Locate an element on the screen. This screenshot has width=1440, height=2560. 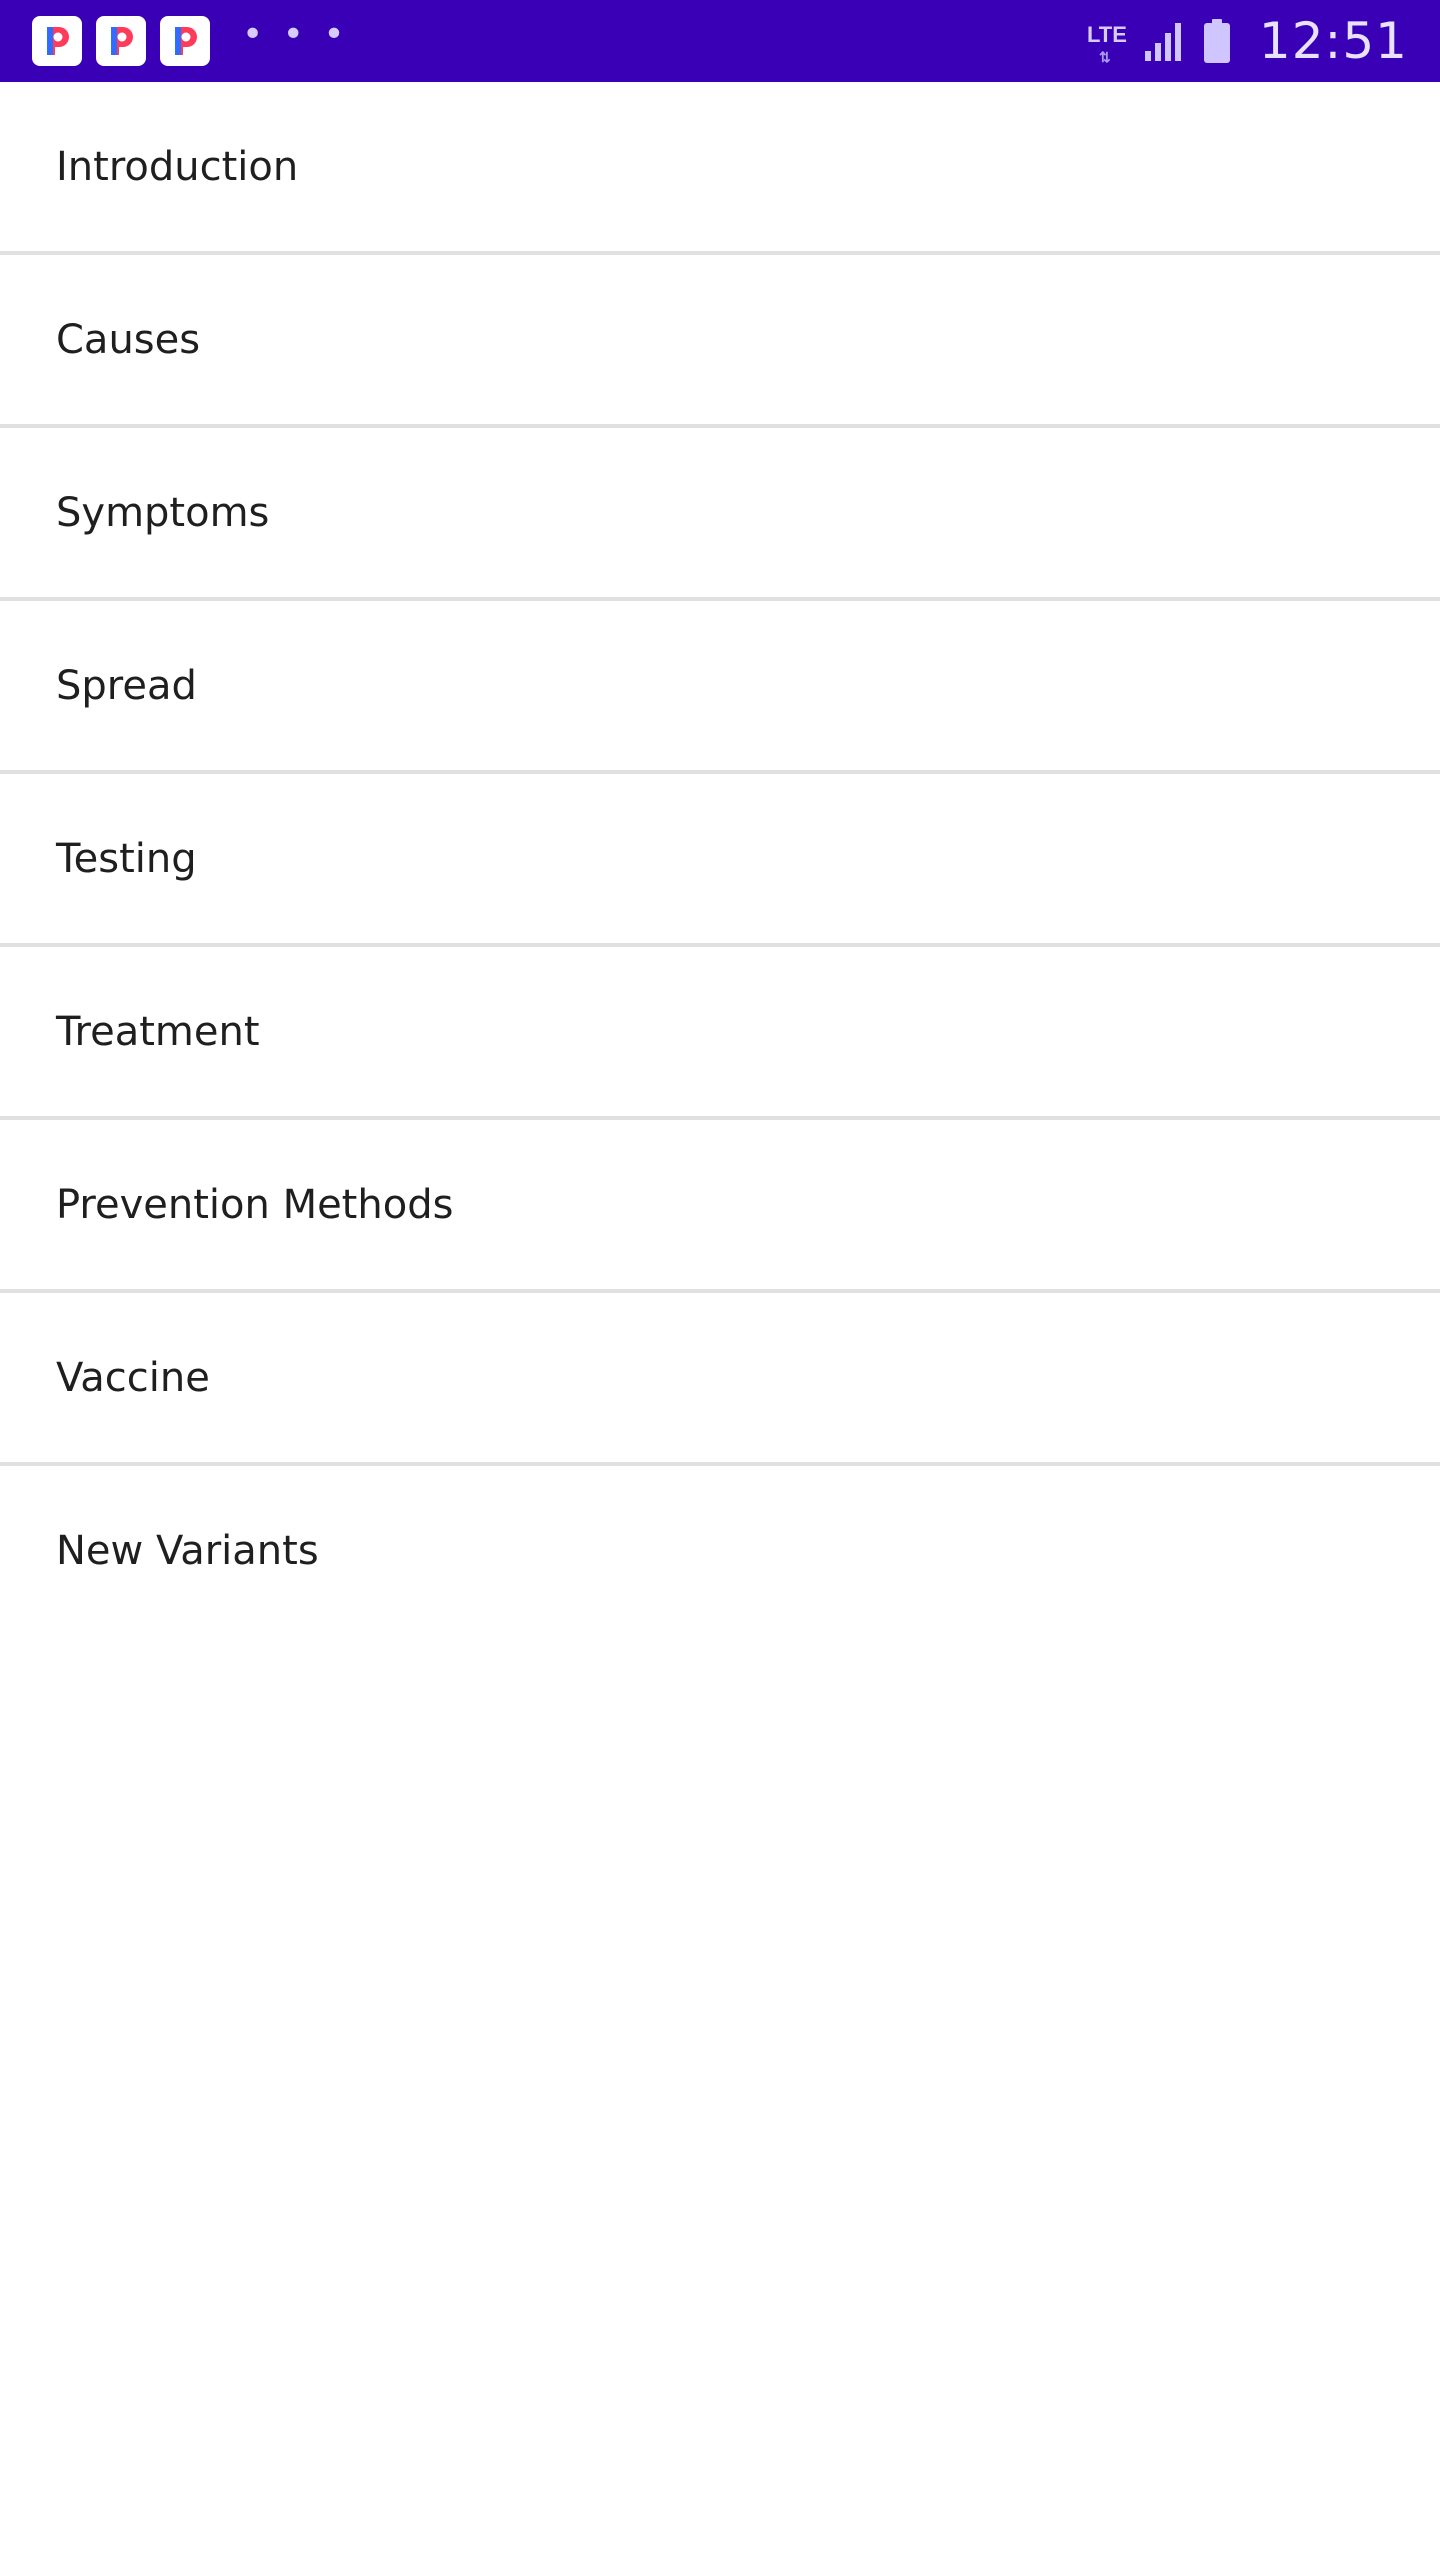
list-item-label: Symptoms is located at coordinates (163, 512).